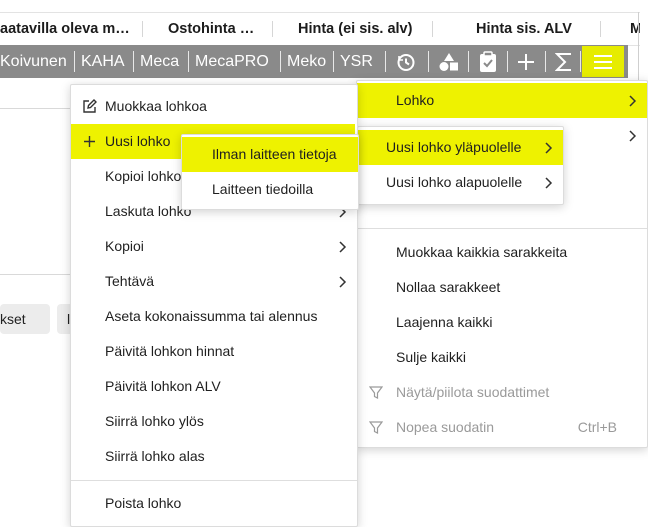 The image size is (648, 527). I want to click on toolbar-item-meca: Meca, so click(159, 61).